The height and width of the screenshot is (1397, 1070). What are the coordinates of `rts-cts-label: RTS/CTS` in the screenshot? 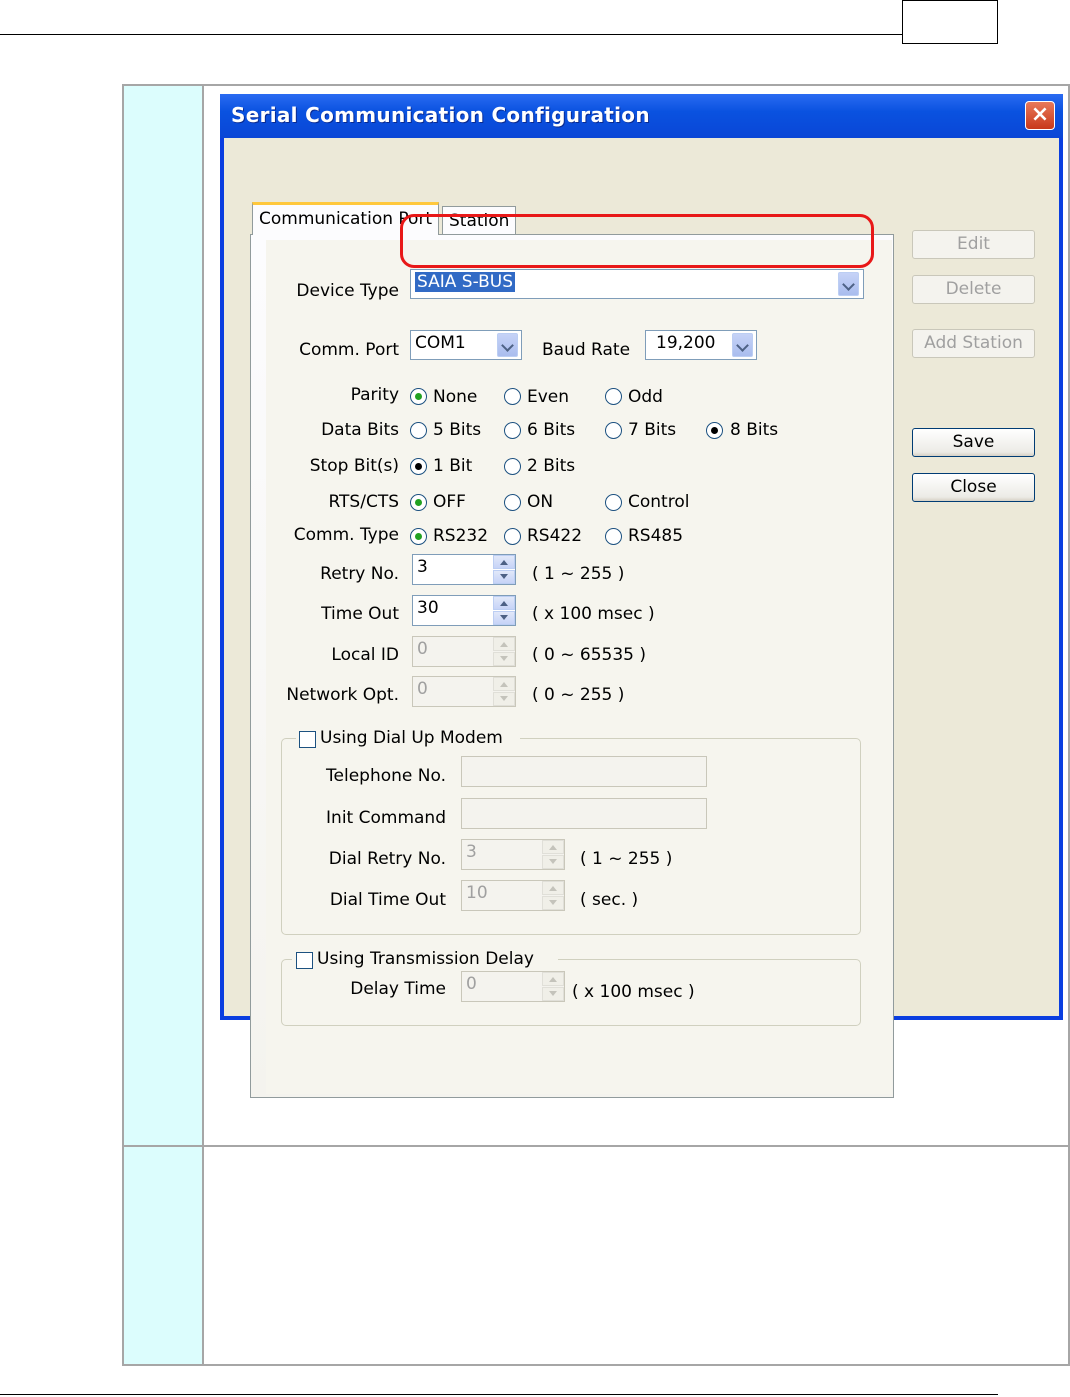 It's located at (363, 502).